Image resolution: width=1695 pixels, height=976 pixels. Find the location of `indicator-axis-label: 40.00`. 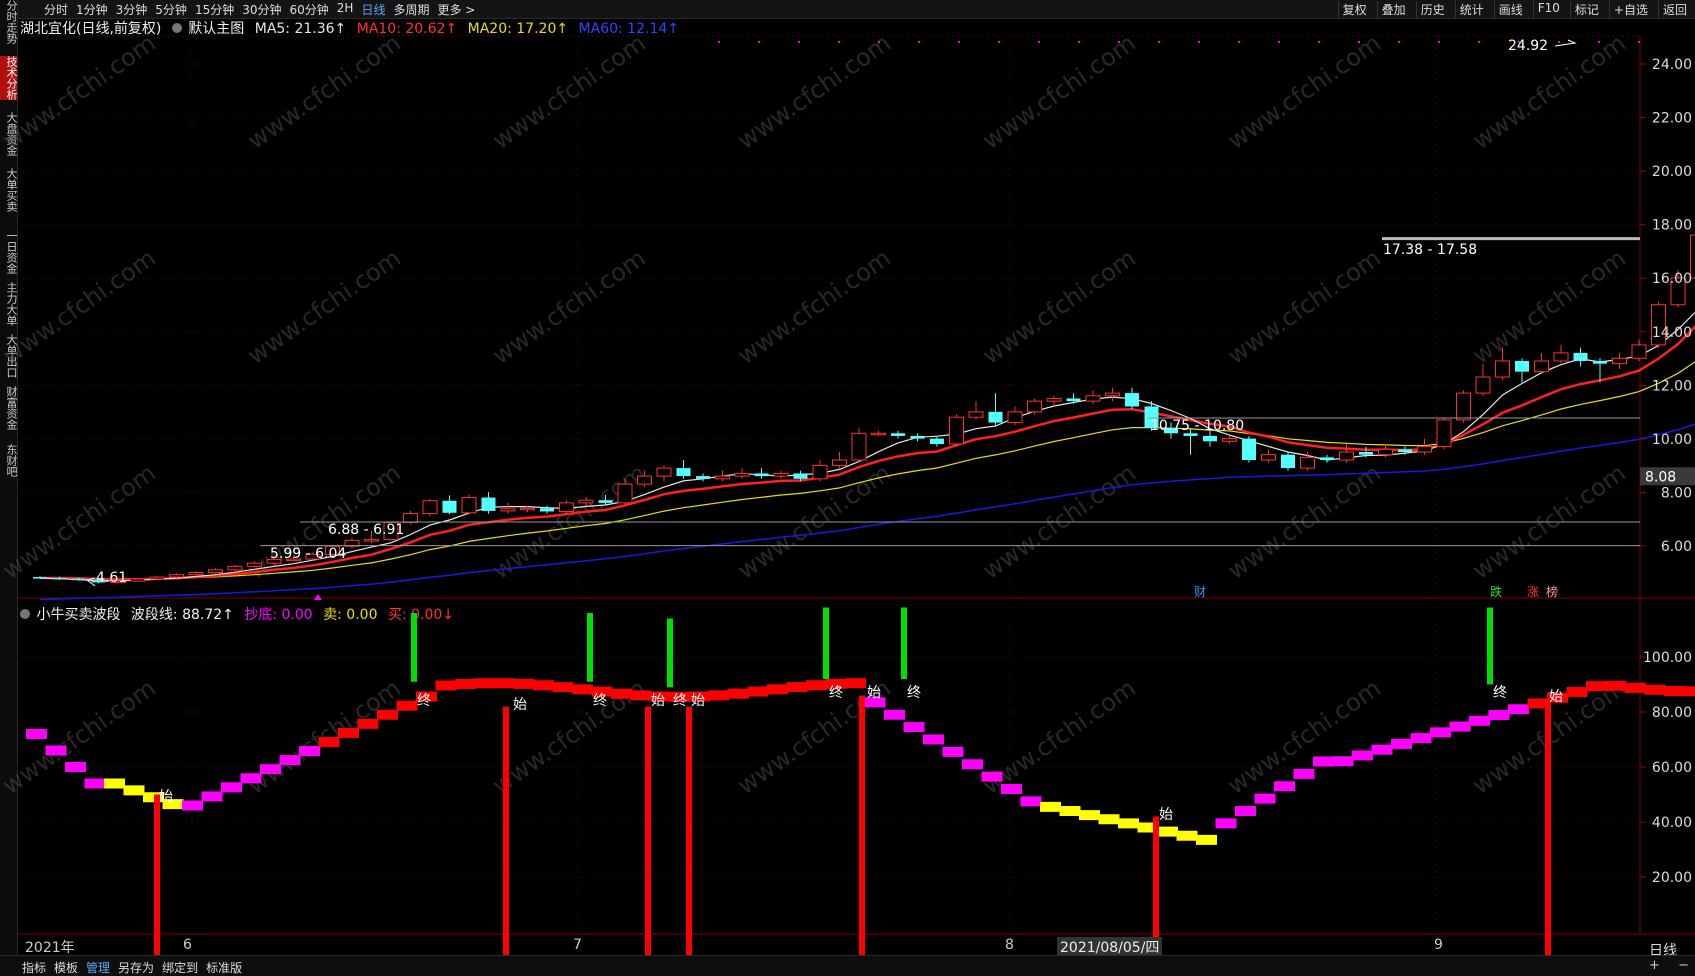

indicator-axis-label: 40.00 is located at coordinates (1672, 823).